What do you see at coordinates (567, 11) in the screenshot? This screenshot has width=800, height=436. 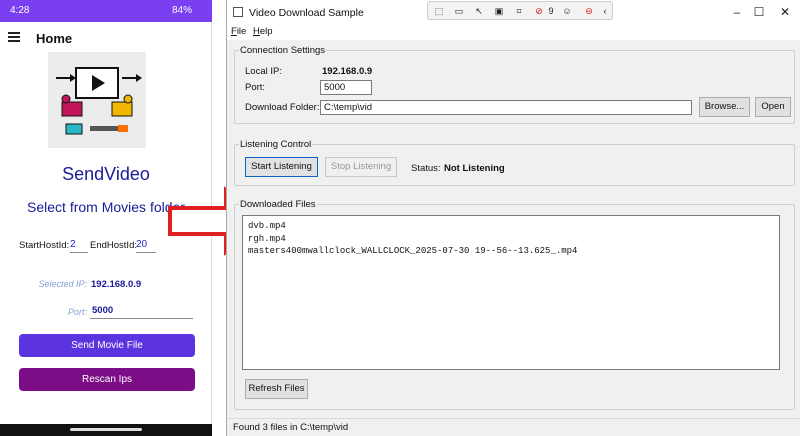 I see `accessibility-icon: ☺` at bounding box center [567, 11].